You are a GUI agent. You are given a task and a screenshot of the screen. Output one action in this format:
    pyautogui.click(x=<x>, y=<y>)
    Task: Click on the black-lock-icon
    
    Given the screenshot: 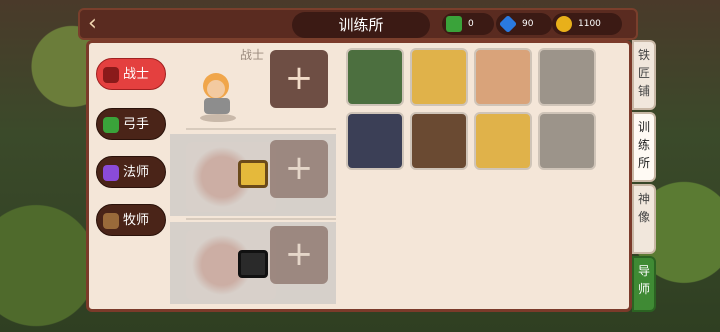 What is the action you would take?
    pyautogui.click(x=253, y=264)
    